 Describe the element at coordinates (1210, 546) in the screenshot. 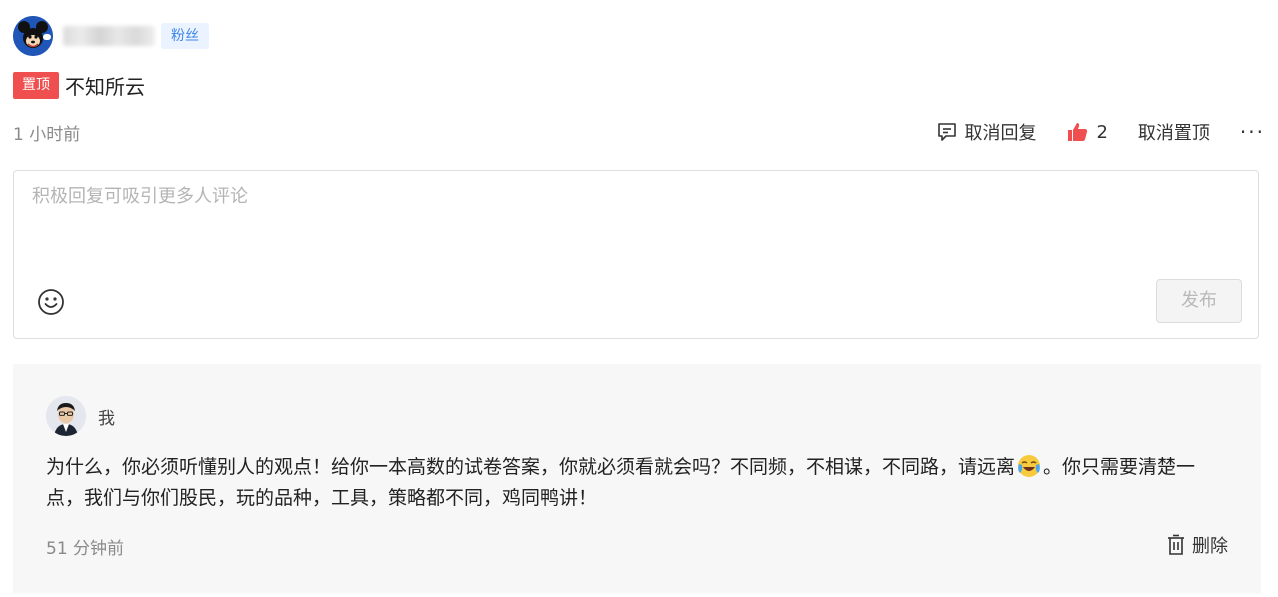

I see `delete-label: 删除` at that location.